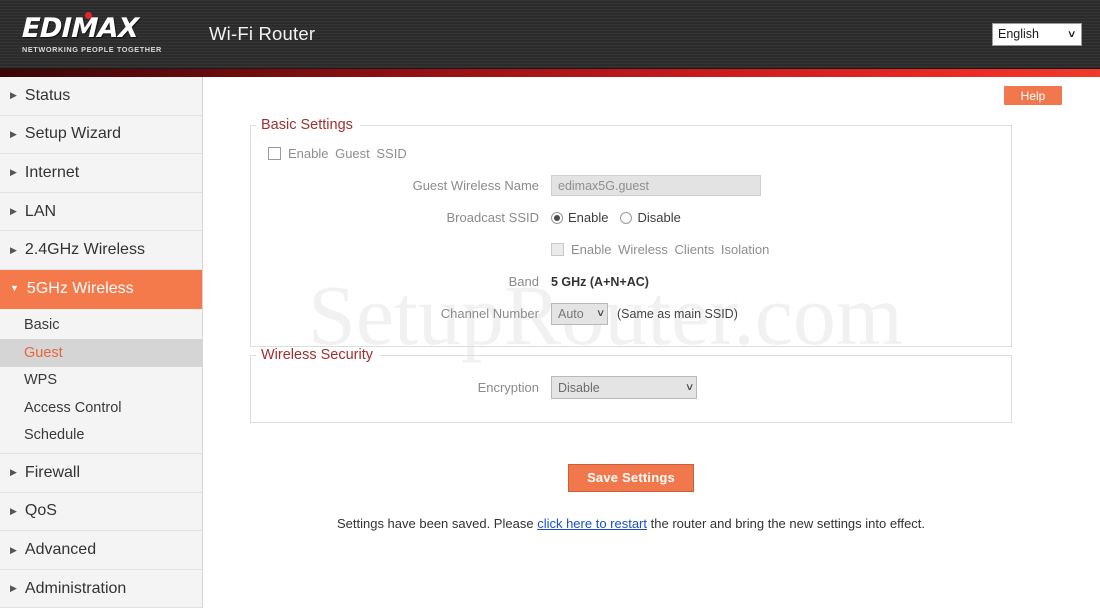 The width and height of the screenshot is (1100, 608). I want to click on logo-wordmark: EDIMAX, so click(80, 28).